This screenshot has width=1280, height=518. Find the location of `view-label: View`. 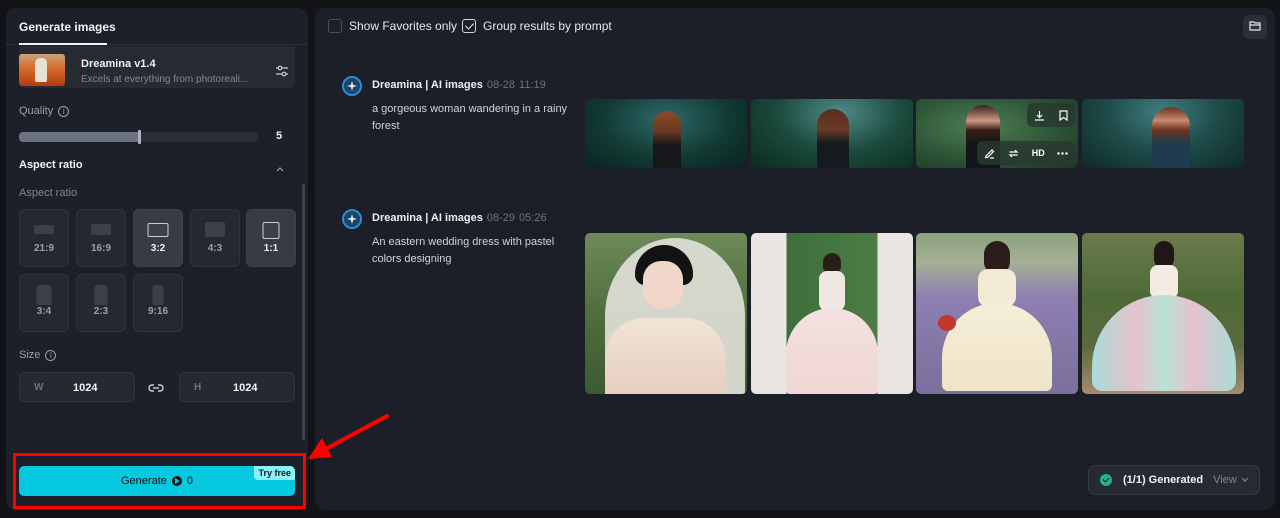

view-label: View is located at coordinates (1225, 480).